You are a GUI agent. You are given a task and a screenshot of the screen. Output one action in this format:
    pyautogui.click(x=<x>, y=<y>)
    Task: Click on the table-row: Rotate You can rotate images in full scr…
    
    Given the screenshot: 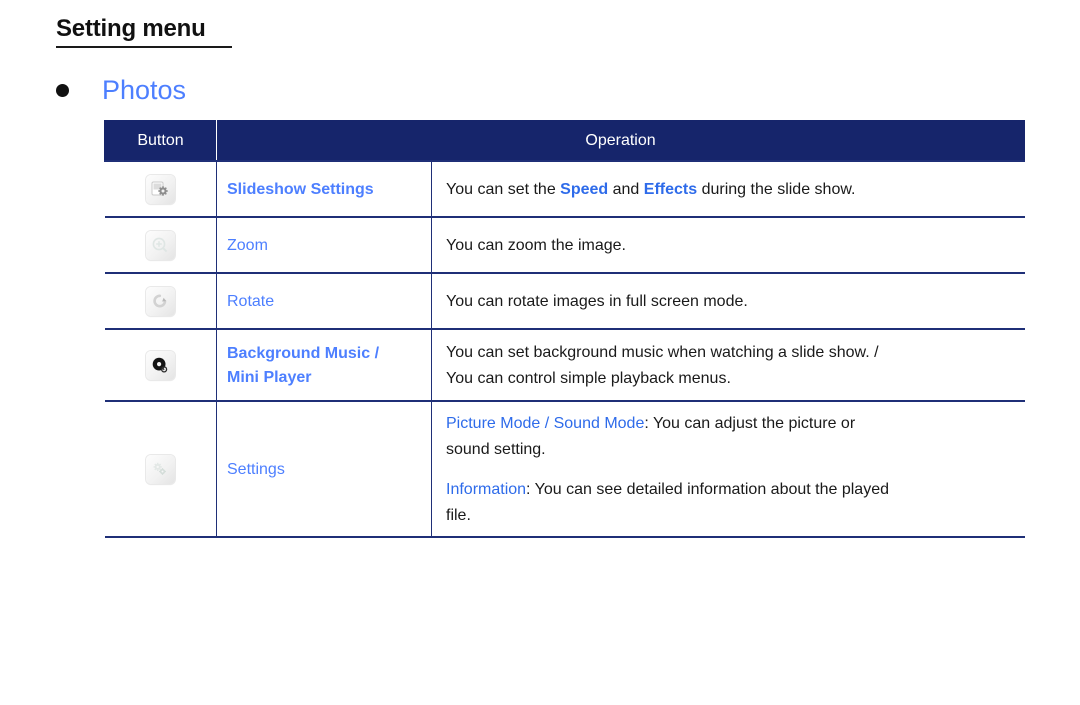 What is the action you would take?
    pyautogui.click(x=564, y=301)
    